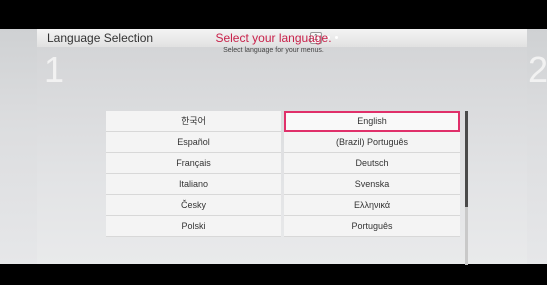 This screenshot has width=547, height=285. What do you see at coordinates (372, 121) in the screenshot?
I see `language-option-selected: English` at bounding box center [372, 121].